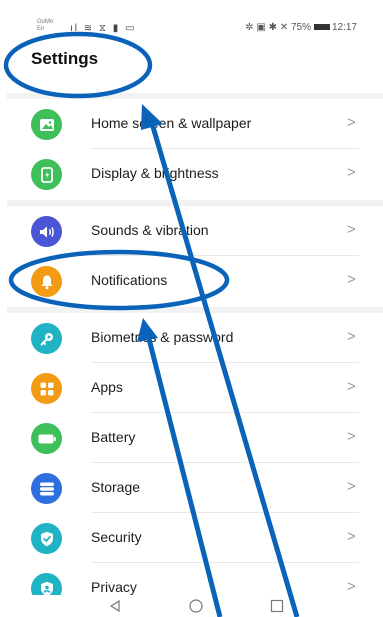  I want to click on recents-square-icon, so click(277, 606).